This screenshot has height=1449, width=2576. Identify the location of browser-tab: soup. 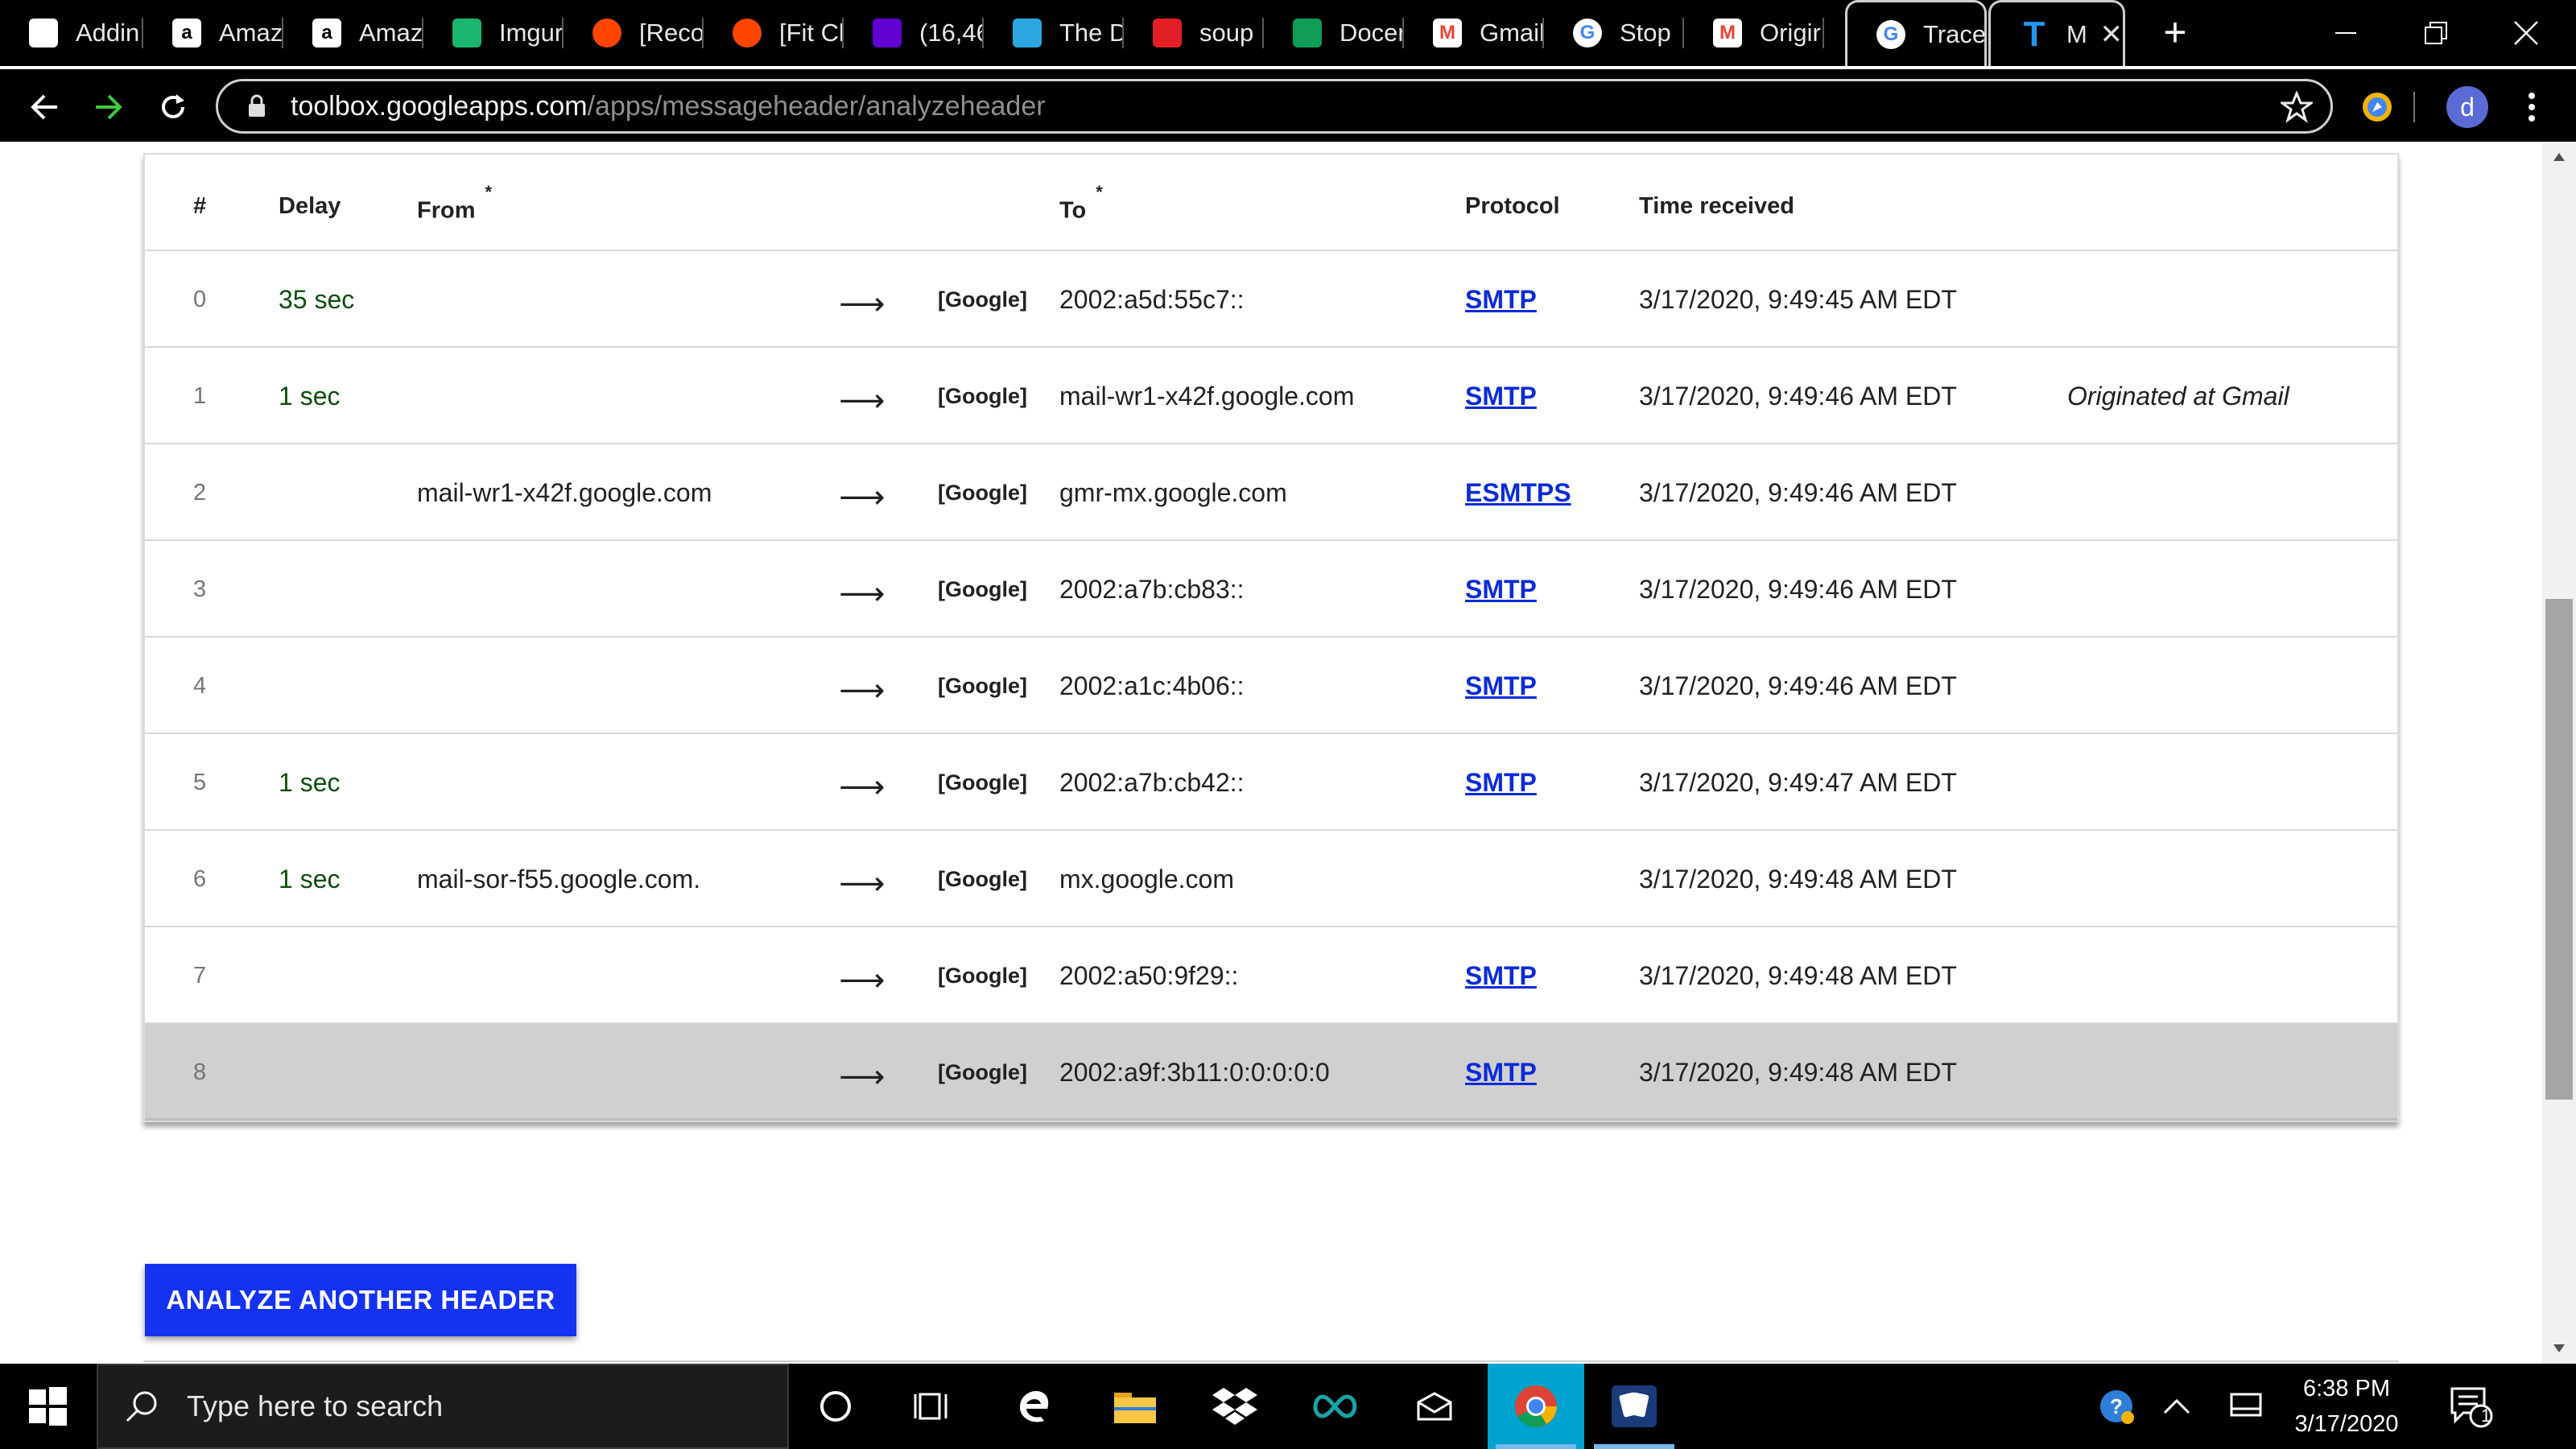
(1194, 33).